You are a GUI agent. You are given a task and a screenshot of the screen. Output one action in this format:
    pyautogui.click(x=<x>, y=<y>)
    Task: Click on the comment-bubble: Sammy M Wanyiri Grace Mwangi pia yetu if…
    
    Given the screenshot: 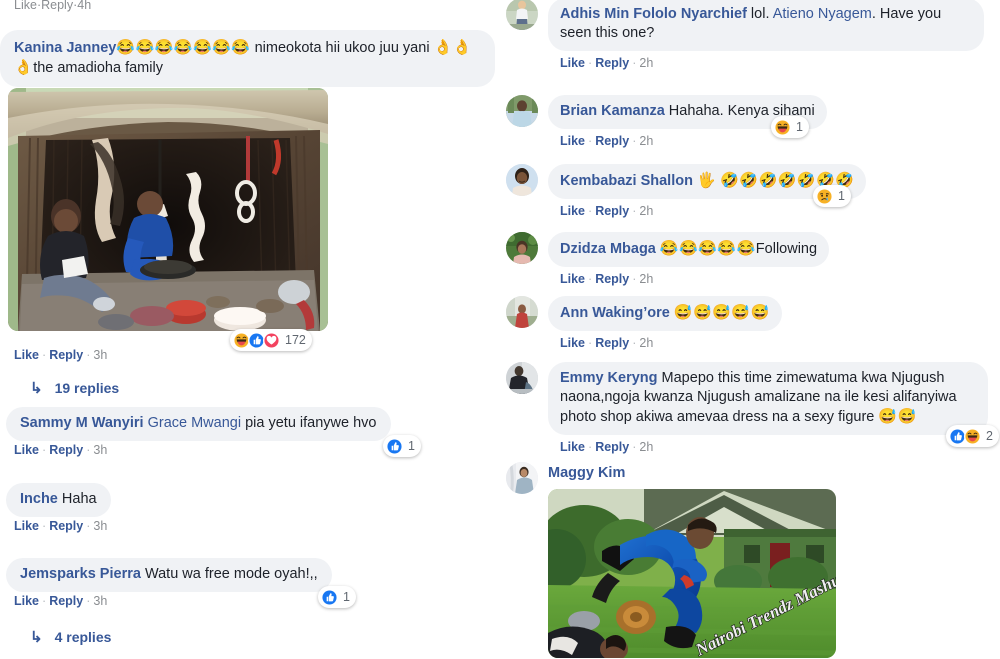 What is the action you would take?
    pyautogui.click(x=198, y=424)
    